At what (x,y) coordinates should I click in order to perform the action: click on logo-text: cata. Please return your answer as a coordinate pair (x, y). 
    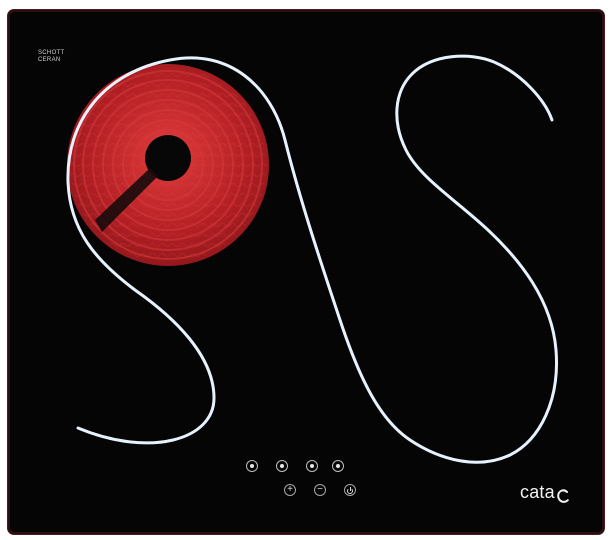
    Looking at the image, I should click on (537, 492).